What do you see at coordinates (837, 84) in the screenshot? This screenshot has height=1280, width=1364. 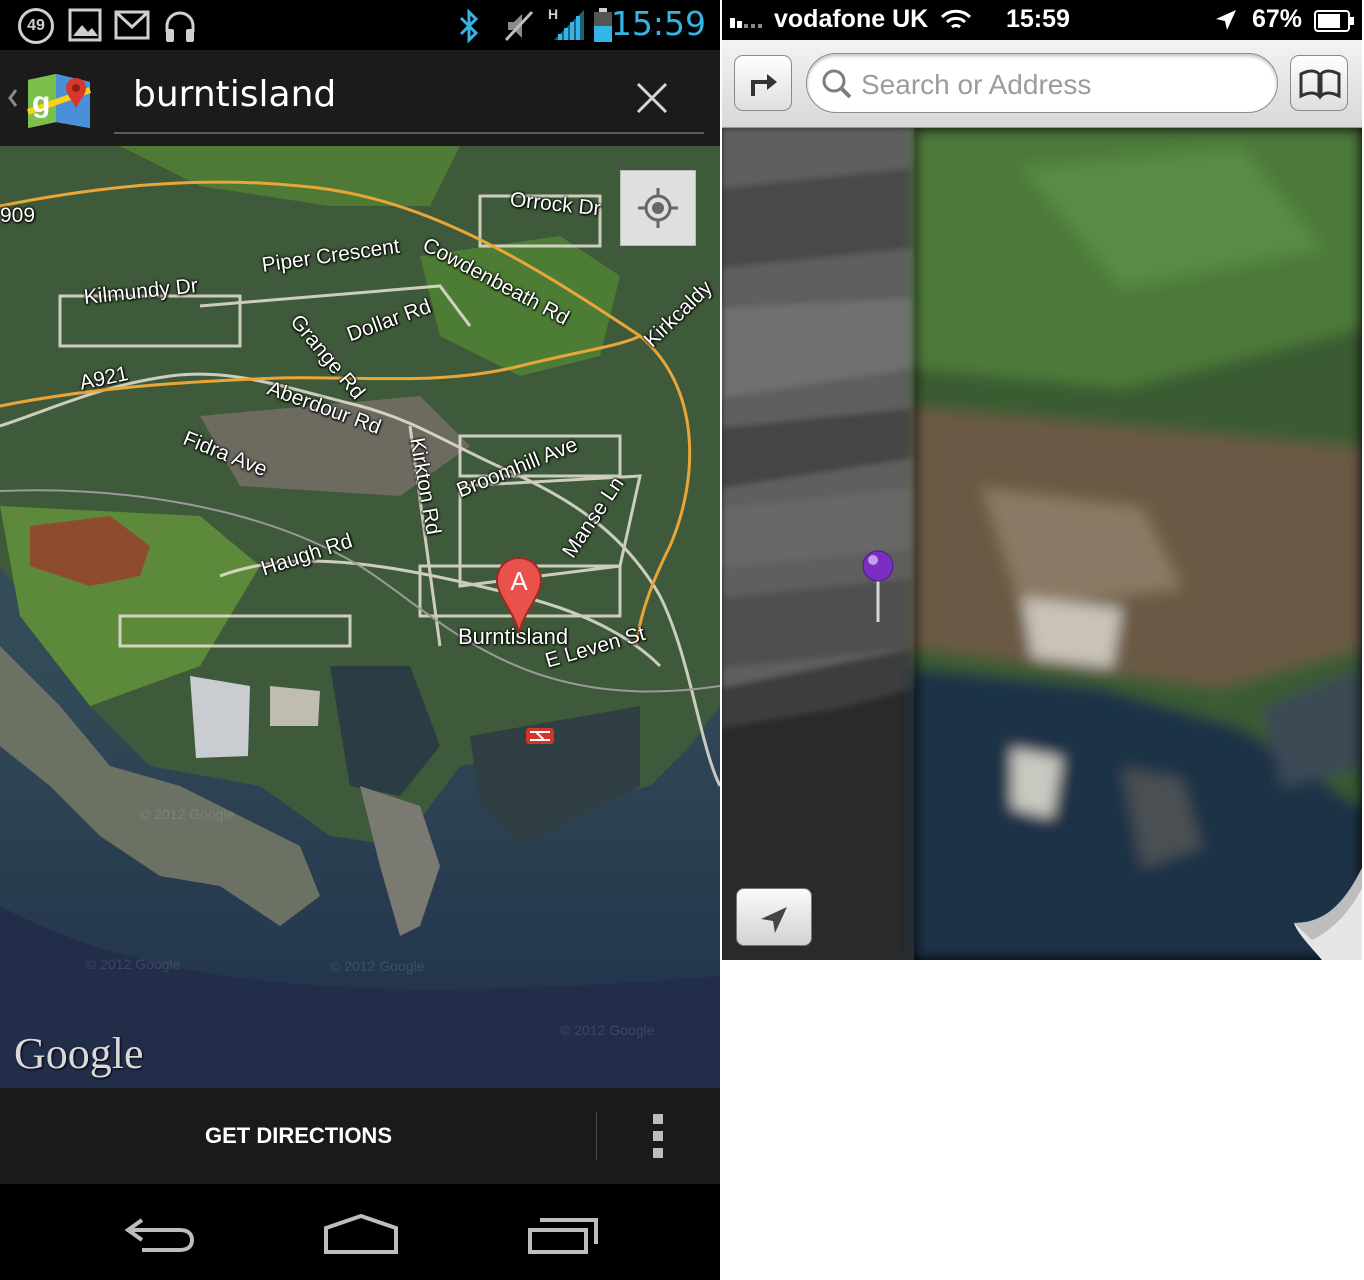 I see `search-icon` at bounding box center [837, 84].